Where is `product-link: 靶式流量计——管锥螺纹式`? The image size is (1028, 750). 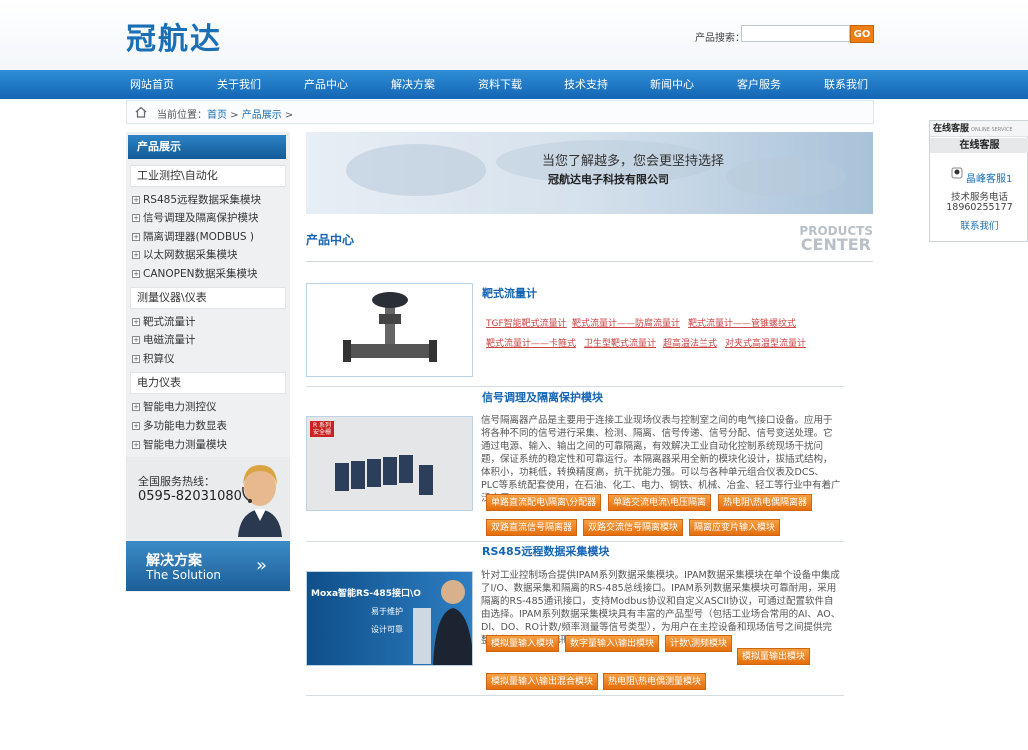
product-link: 靶式流量计——管锥螺纹式 is located at coordinates (742, 322).